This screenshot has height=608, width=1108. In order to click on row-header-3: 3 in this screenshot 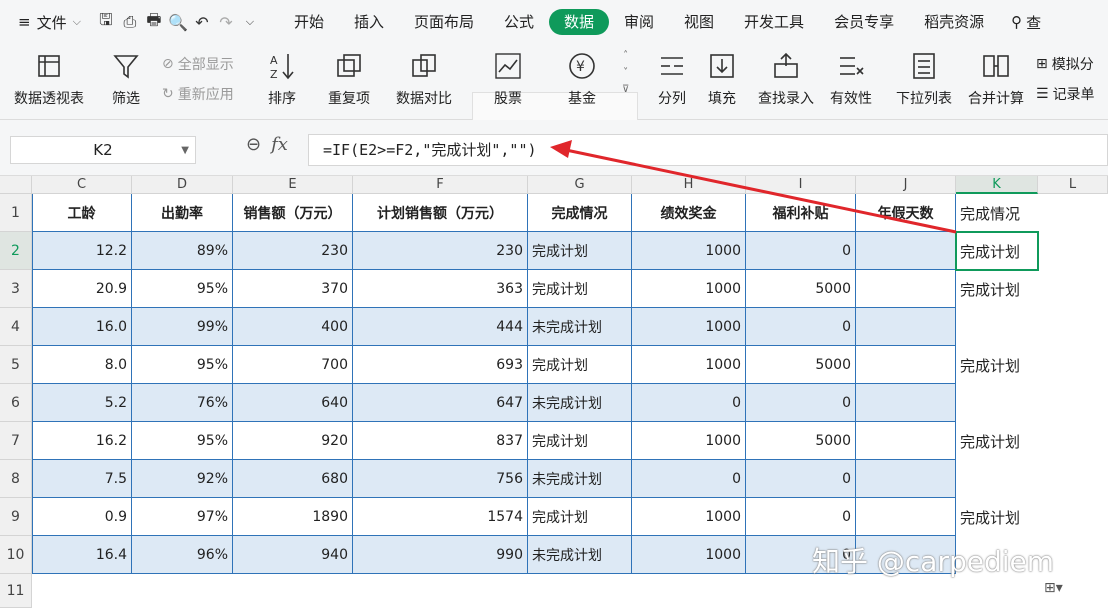, I will do `click(16, 289)`.